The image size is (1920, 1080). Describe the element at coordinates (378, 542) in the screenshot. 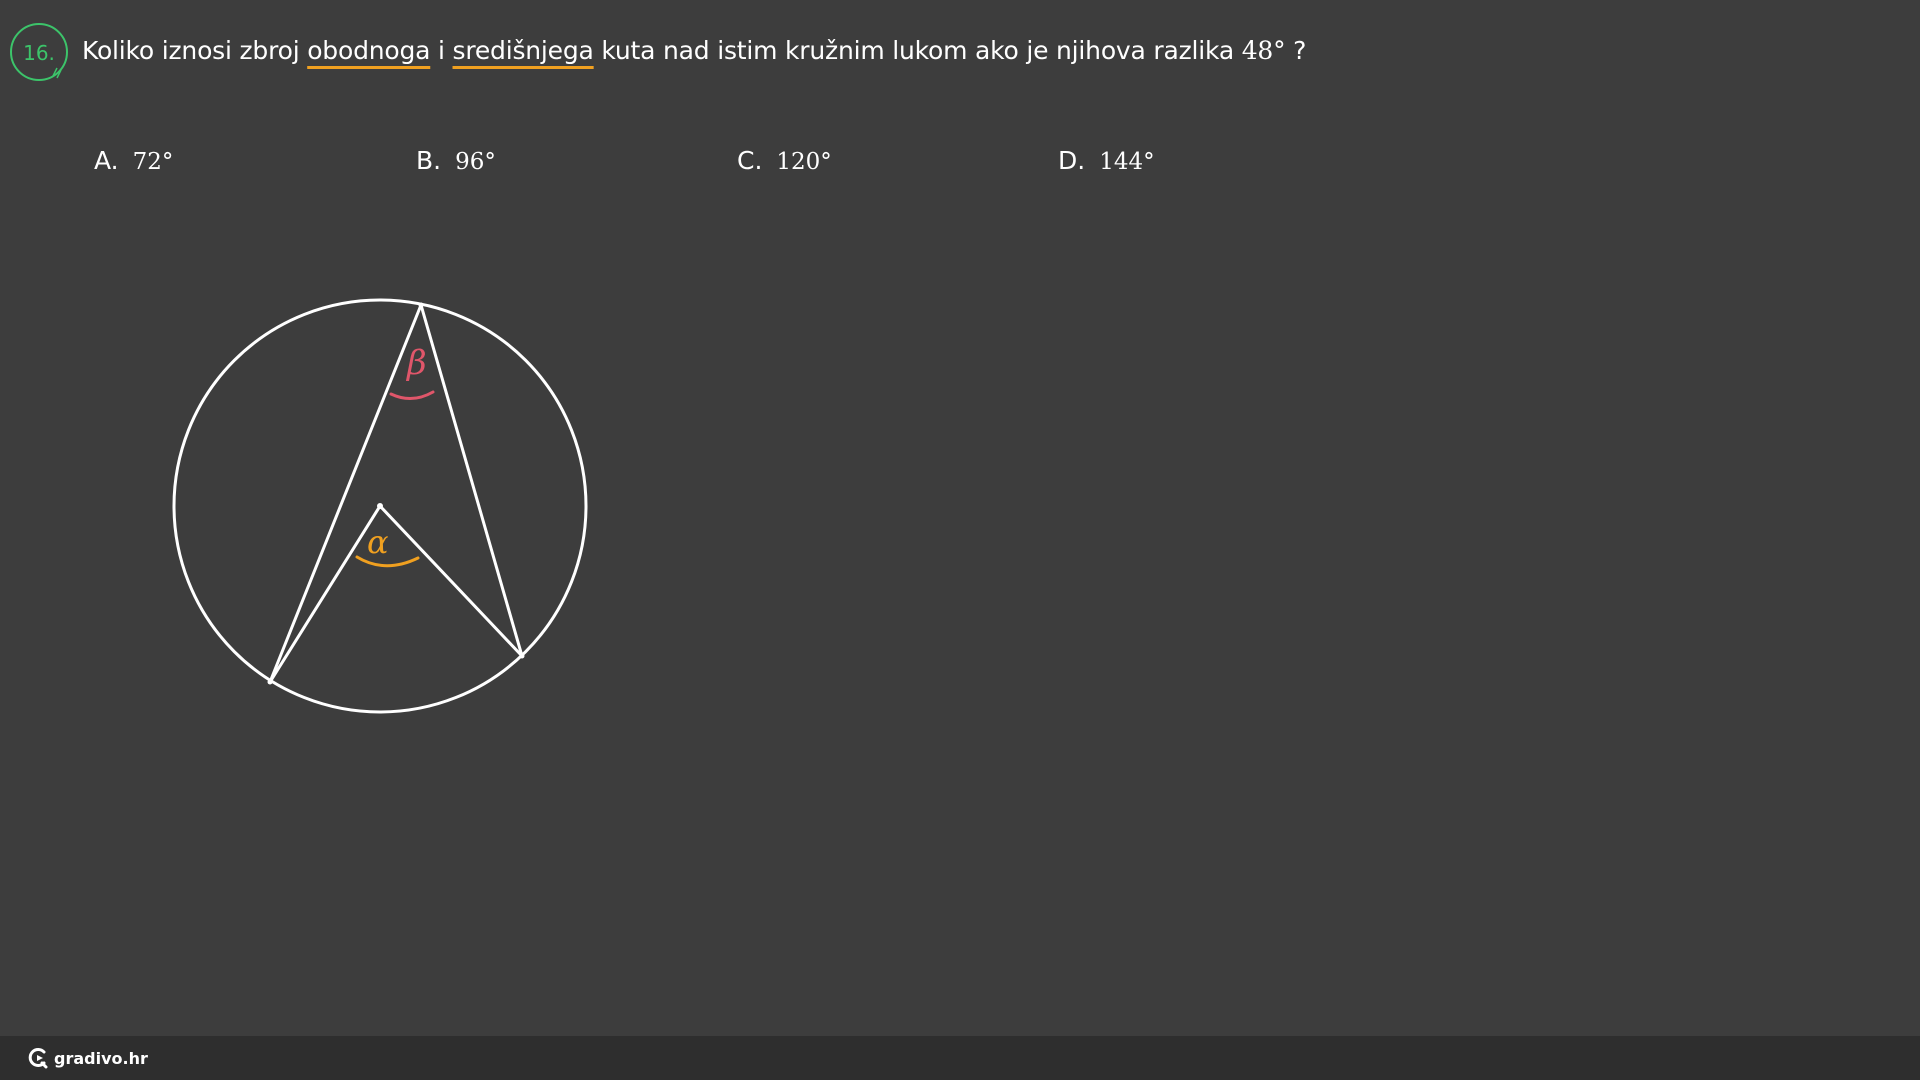

I see `central-angle-label: α` at that location.